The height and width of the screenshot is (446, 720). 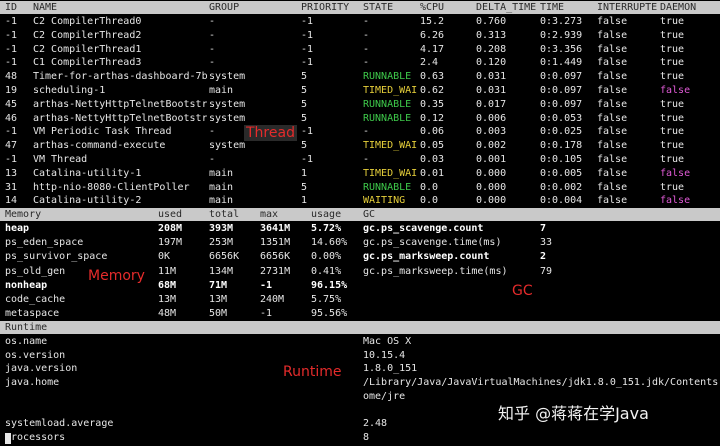 What do you see at coordinates (167, 314) in the screenshot?
I see `memory-cell-used: 48M` at bounding box center [167, 314].